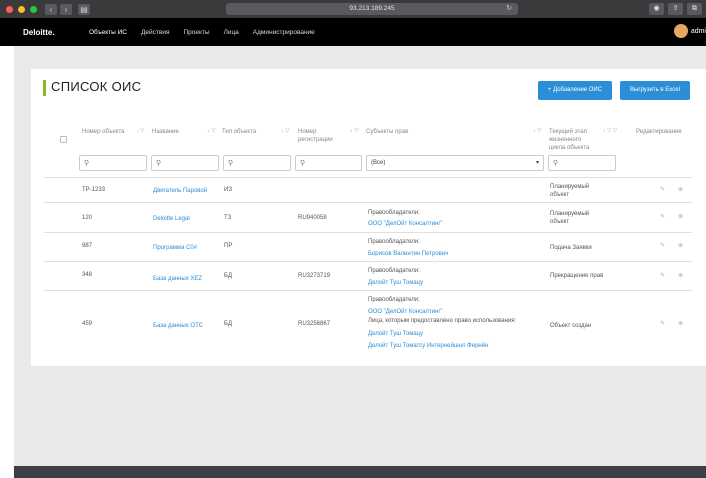  I want to click on cell-number: TP-1233, so click(94, 190).